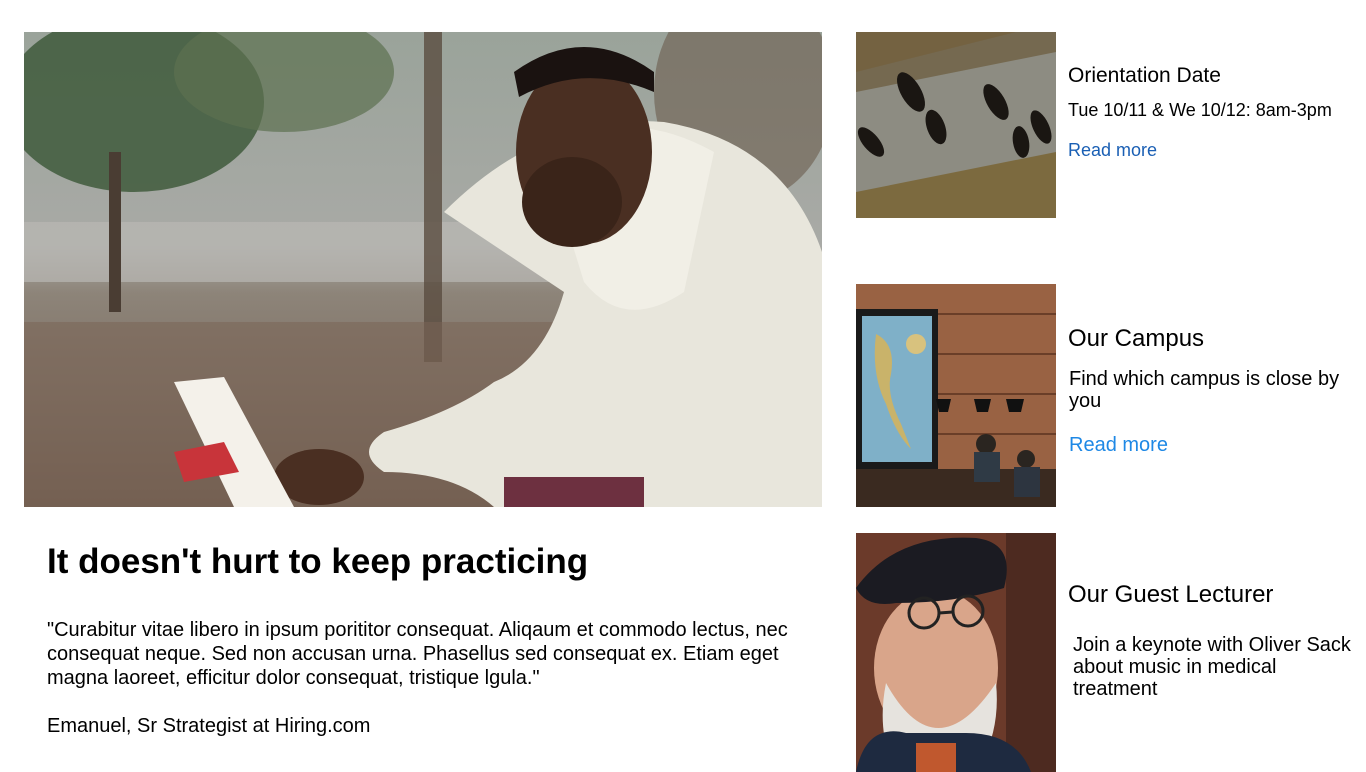 The height and width of the screenshot is (772, 1366). Describe the element at coordinates (318, 561) in the screenshot. I see `feature-headline: It doesn't hurt to keep practicing` at that location.